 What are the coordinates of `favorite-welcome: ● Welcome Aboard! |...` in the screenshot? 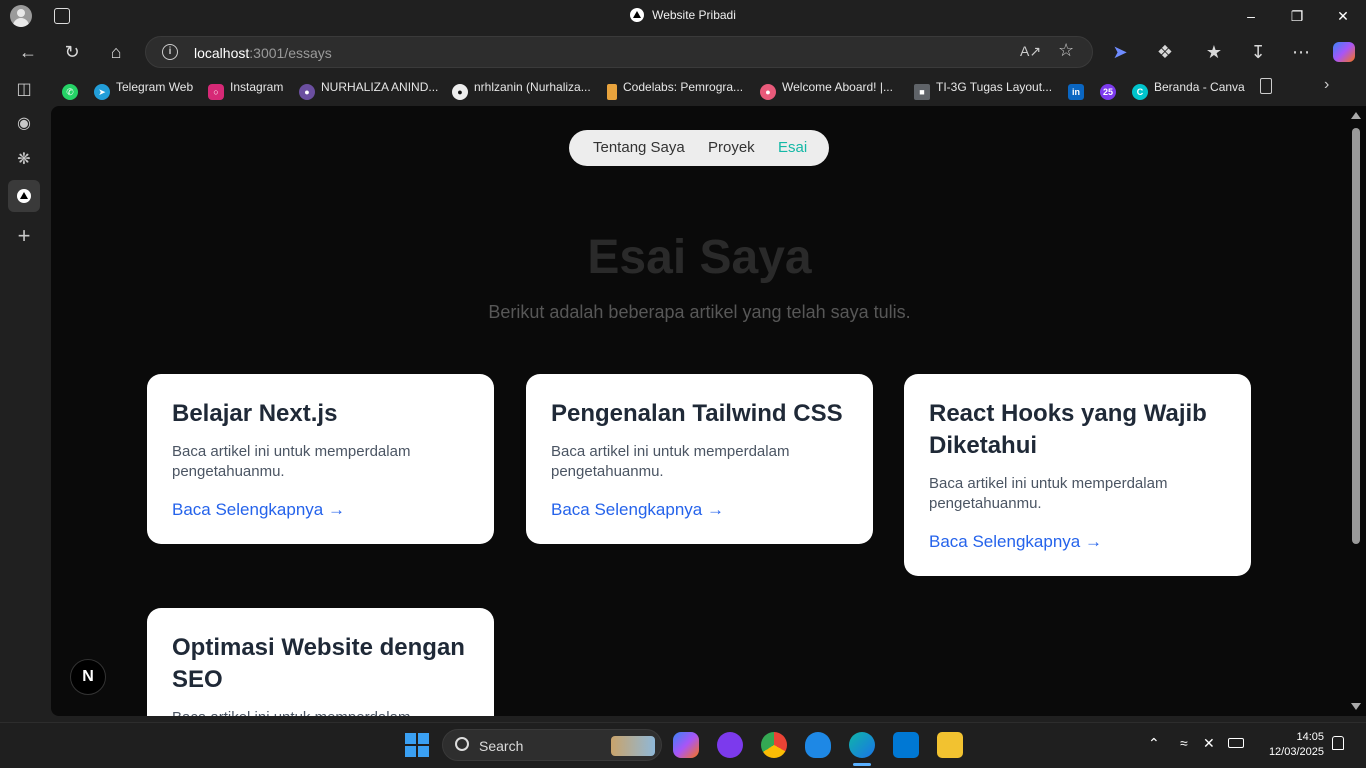 It's located at (826, 90).